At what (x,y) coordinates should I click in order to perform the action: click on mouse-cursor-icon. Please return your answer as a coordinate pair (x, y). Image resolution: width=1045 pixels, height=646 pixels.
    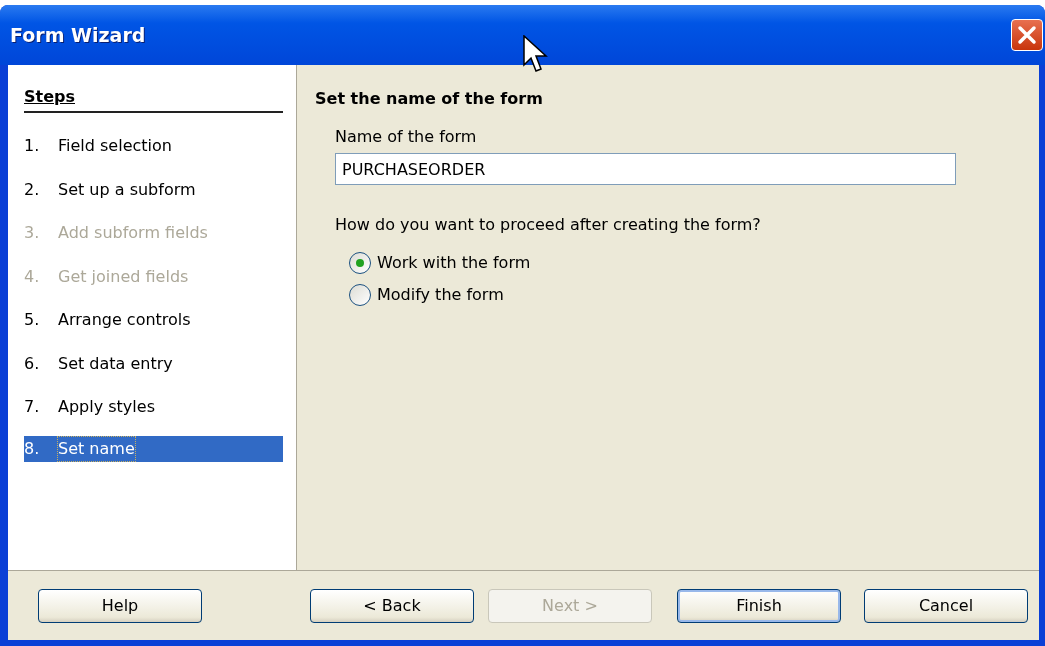
    Looking at the image, I should click on (536, 55).